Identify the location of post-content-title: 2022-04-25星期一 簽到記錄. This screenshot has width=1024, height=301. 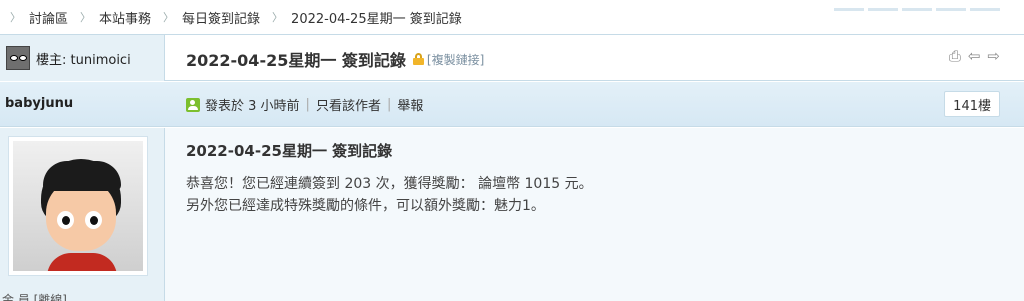
(289, 151).